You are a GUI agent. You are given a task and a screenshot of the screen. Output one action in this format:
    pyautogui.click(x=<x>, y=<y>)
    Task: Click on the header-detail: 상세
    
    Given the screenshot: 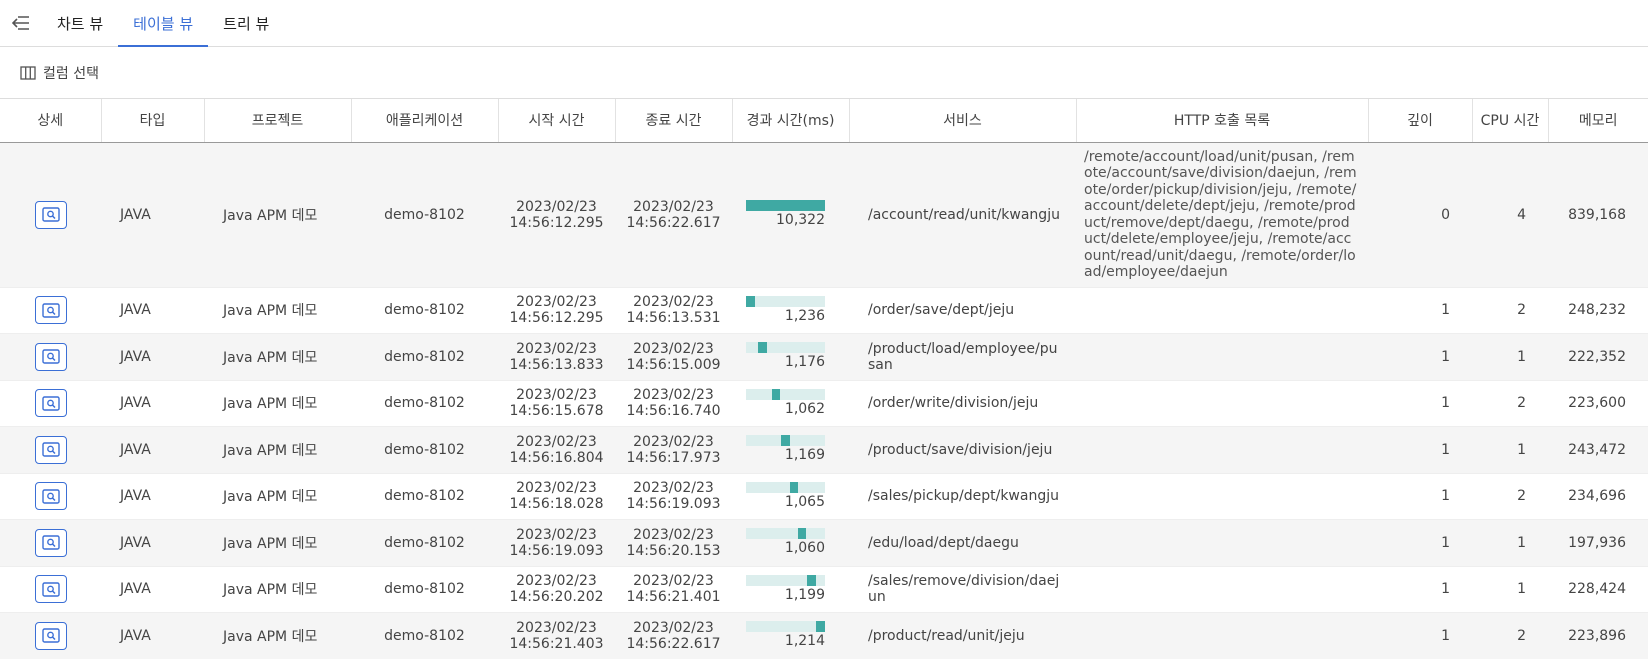 What is the action you would take?
    pyautogui.click(x=51, y=121)
    